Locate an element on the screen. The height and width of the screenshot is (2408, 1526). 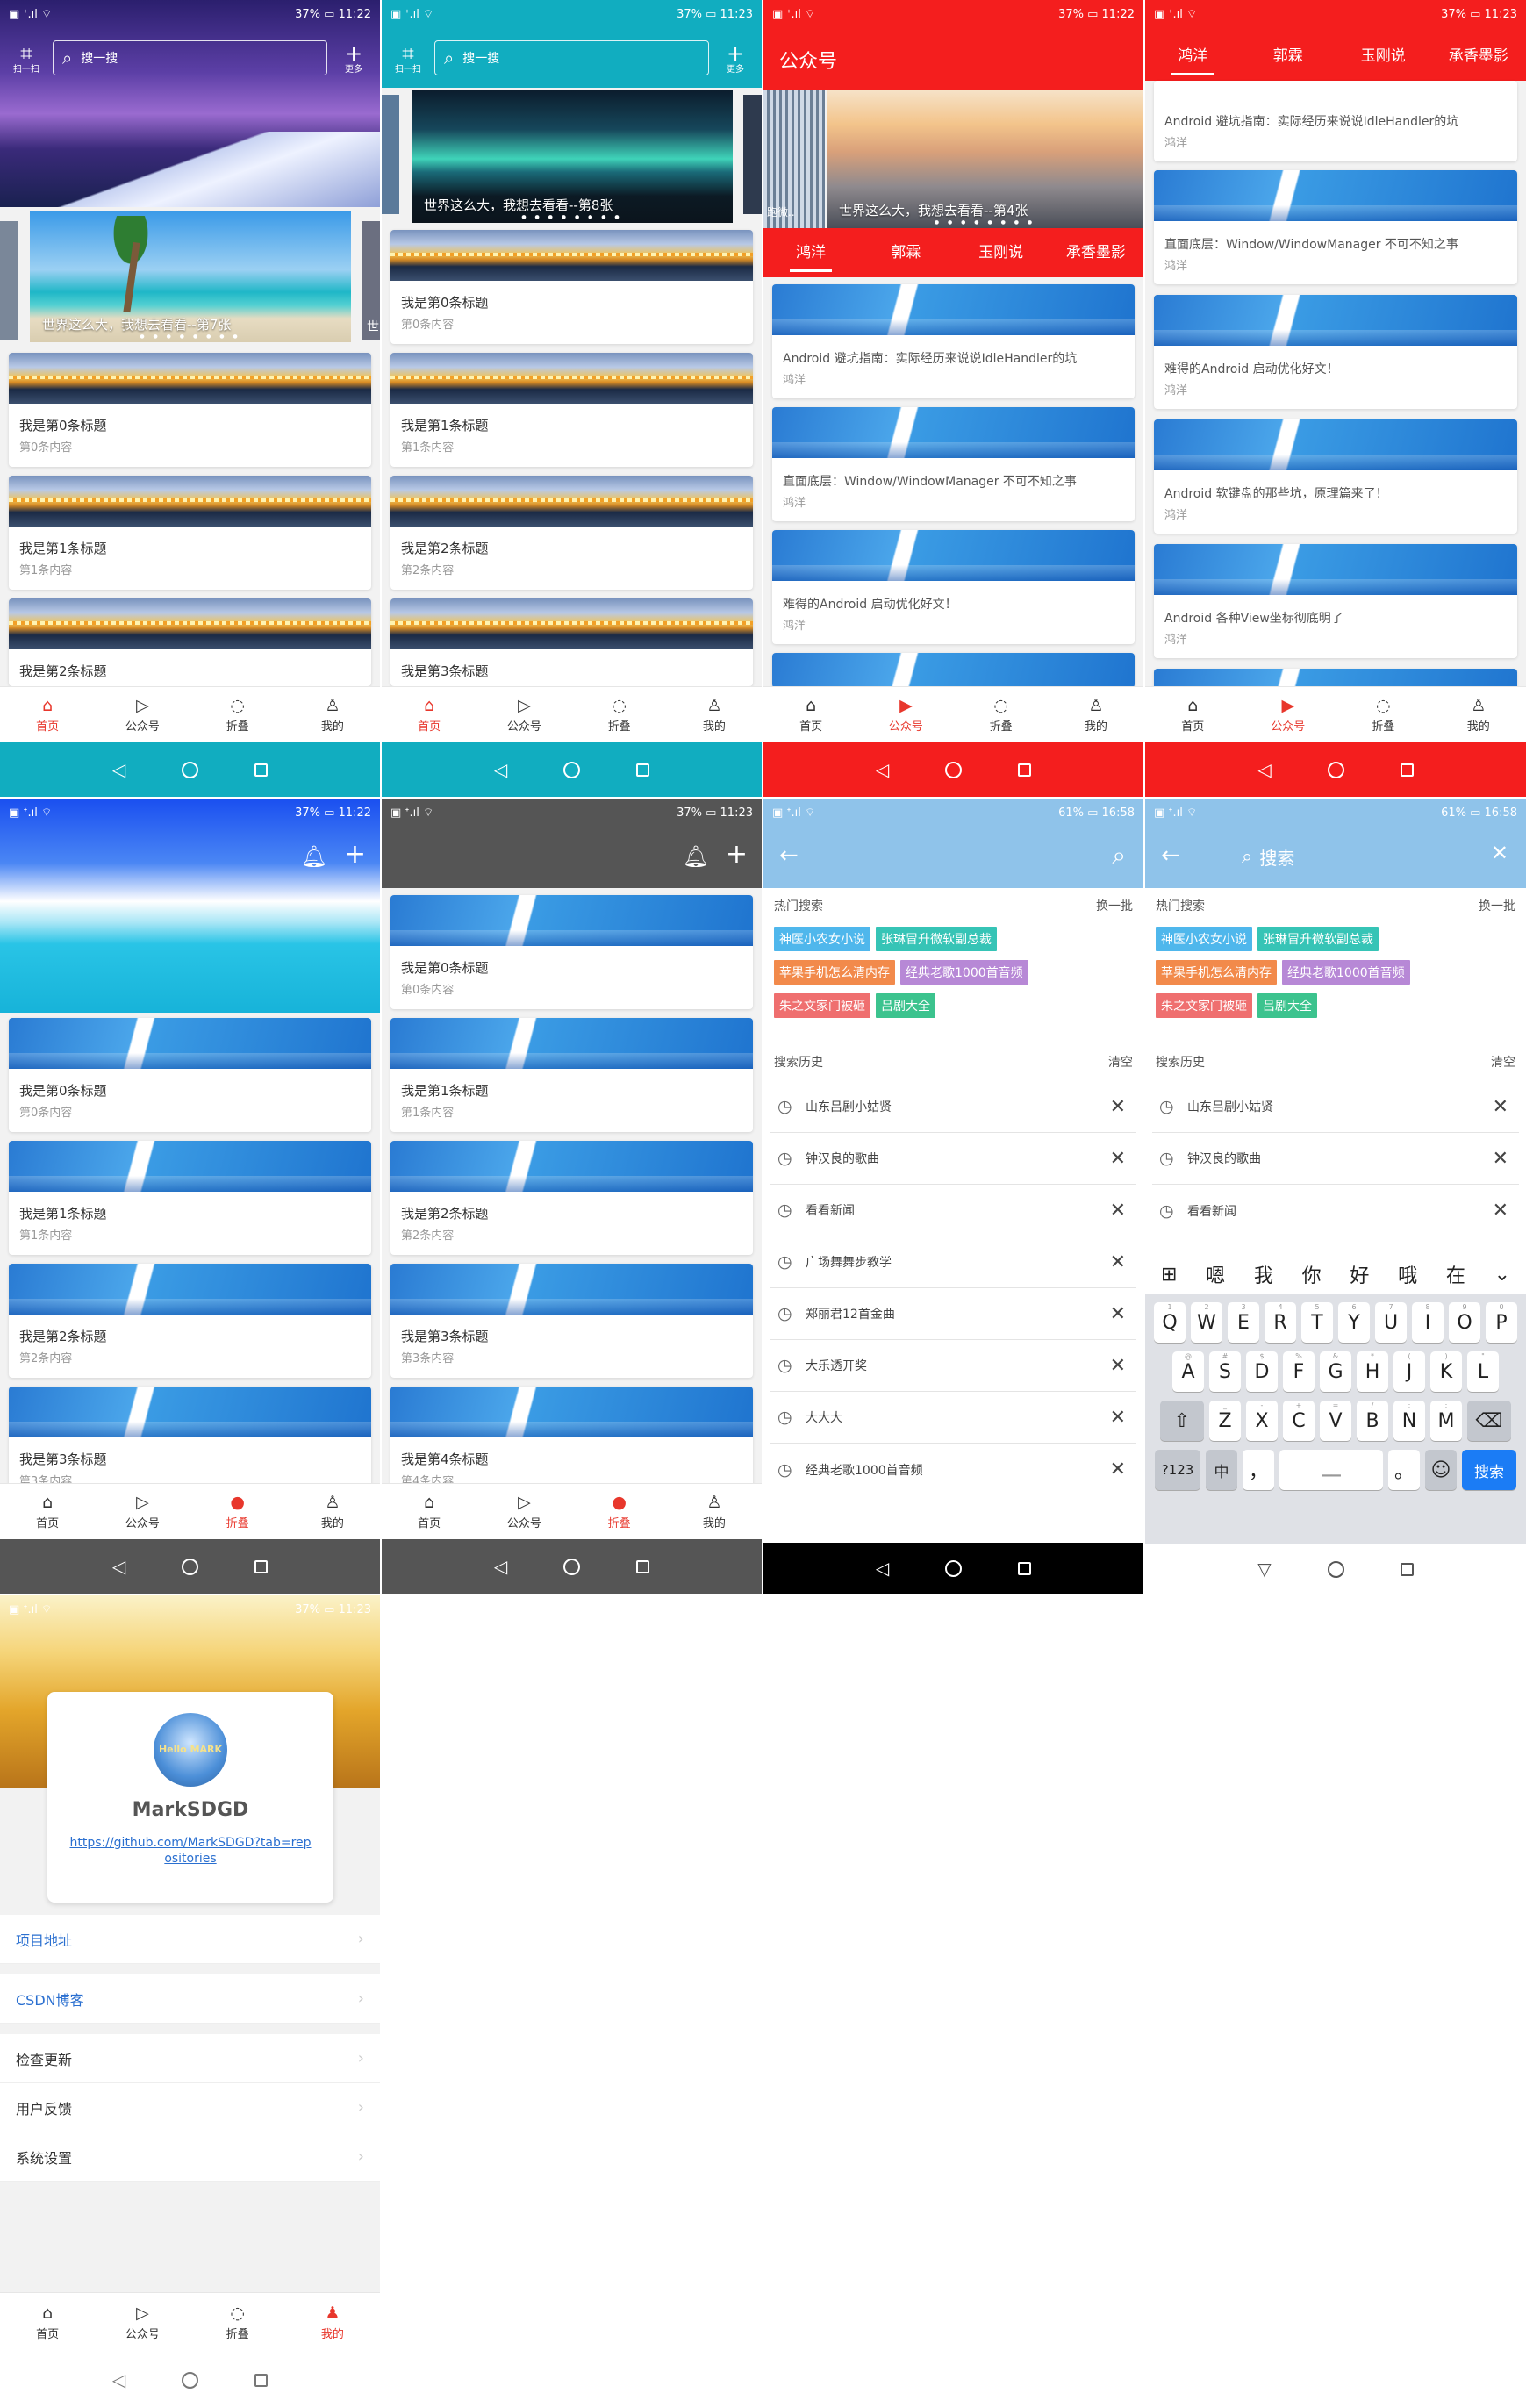
hot-tag: 神医小农女小说 is located at coordinates (822, 939).